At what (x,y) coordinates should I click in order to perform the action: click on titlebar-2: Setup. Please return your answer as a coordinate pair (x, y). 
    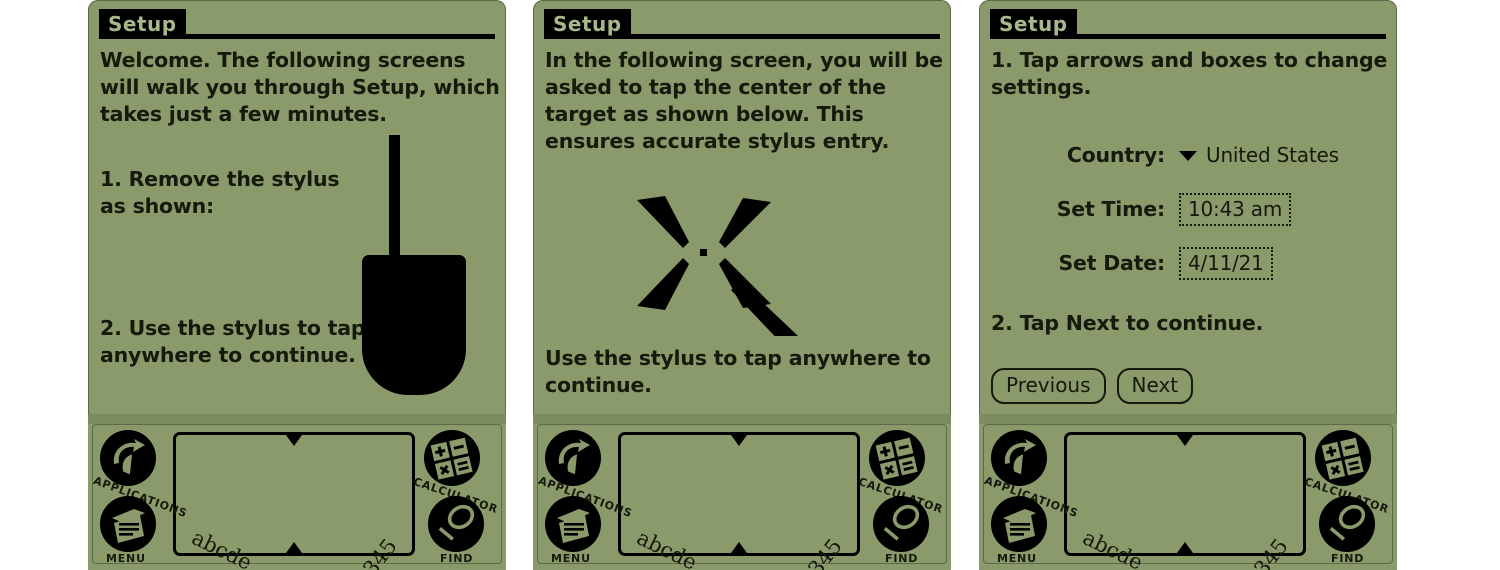
    Looking at the image, I should click on (742, 24).